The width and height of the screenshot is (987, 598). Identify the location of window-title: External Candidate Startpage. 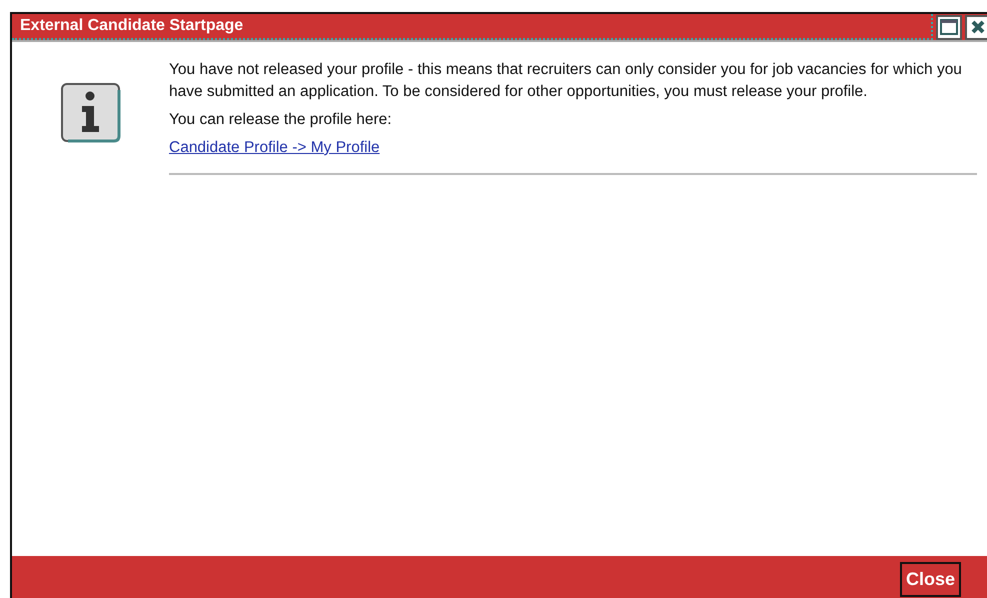
(472, 27).